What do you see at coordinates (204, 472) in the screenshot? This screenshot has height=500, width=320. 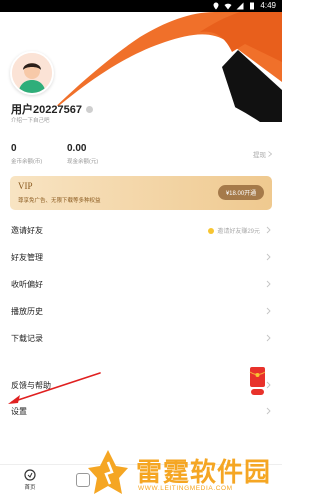 I see `watermark-title: 雷霆软件园` at bounding box center [204, 472].